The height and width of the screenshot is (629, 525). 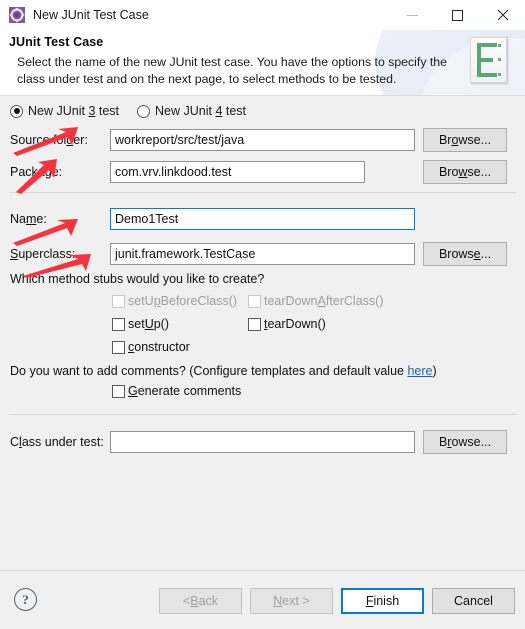 I want to click on junit-wizard-banner-icon, so click(x=488, y=60).